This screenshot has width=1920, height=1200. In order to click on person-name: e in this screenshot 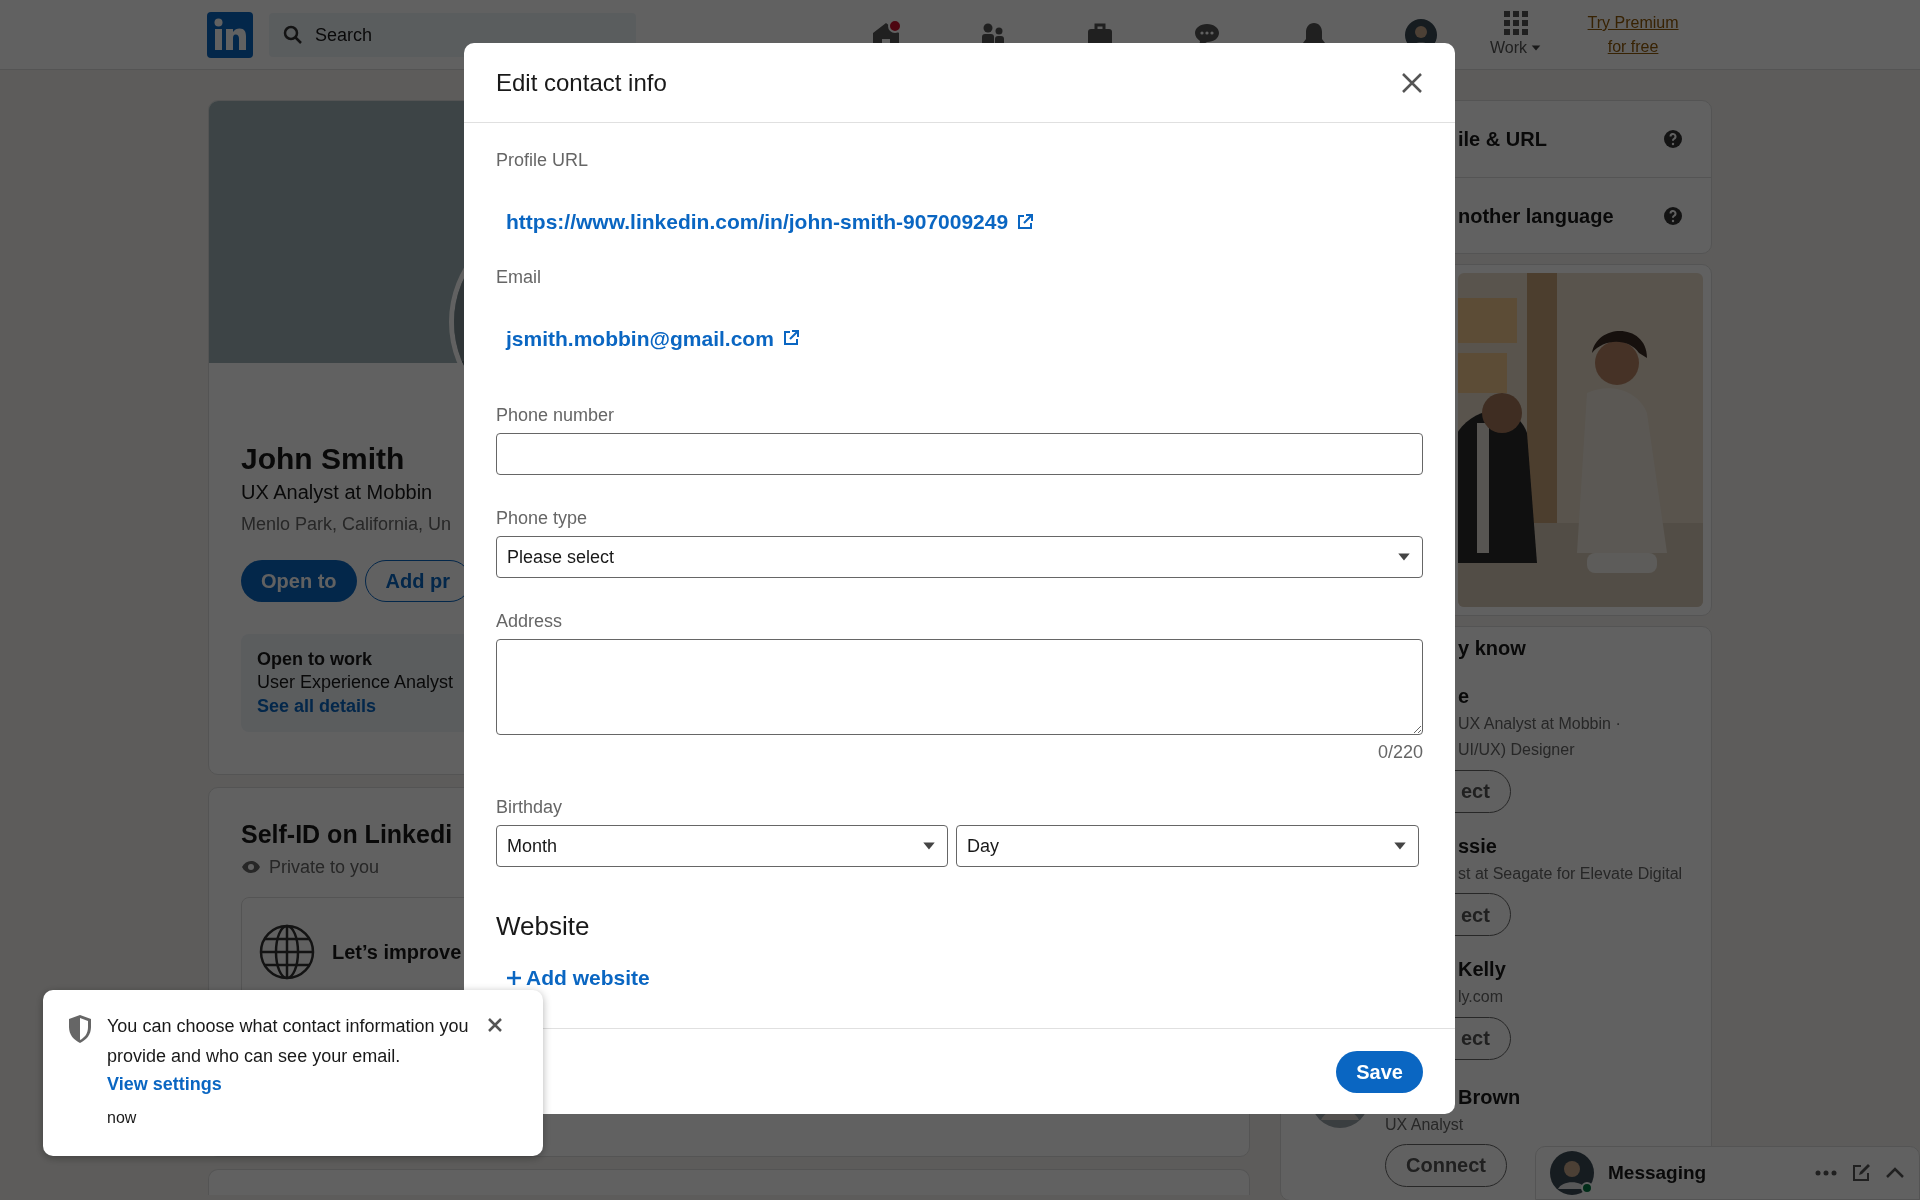, I will do `click(1464, 696)`.